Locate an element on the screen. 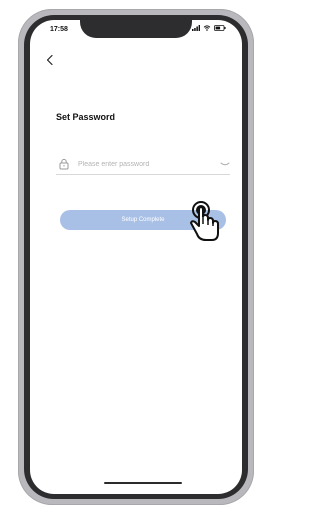  phone-notch is located at coordinates (136, 29).